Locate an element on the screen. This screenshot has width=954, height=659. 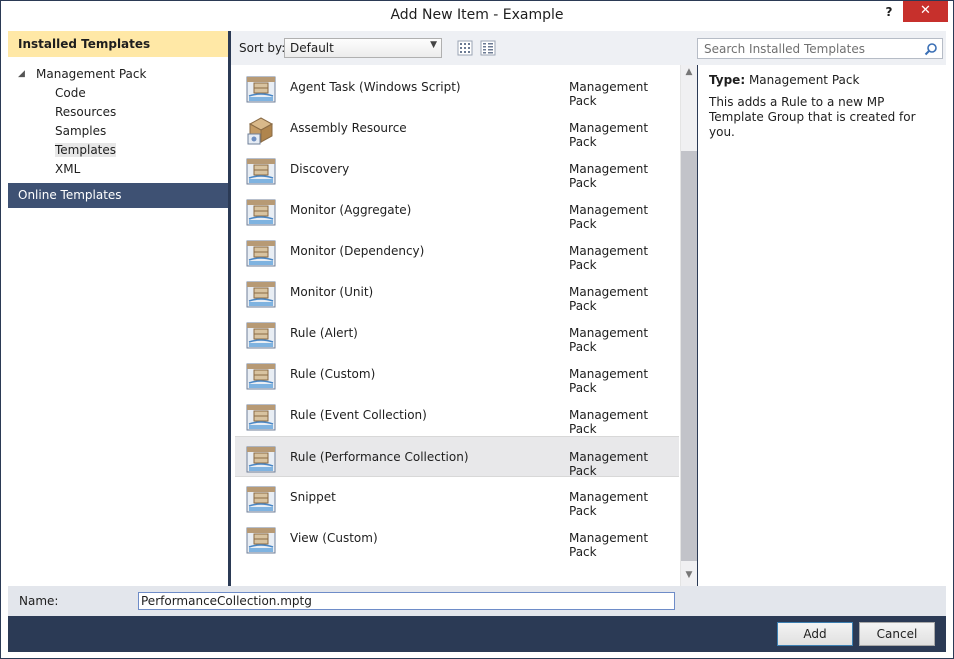
list-scrollbar: ▲ ▼ is located at coordinates (688, 325).